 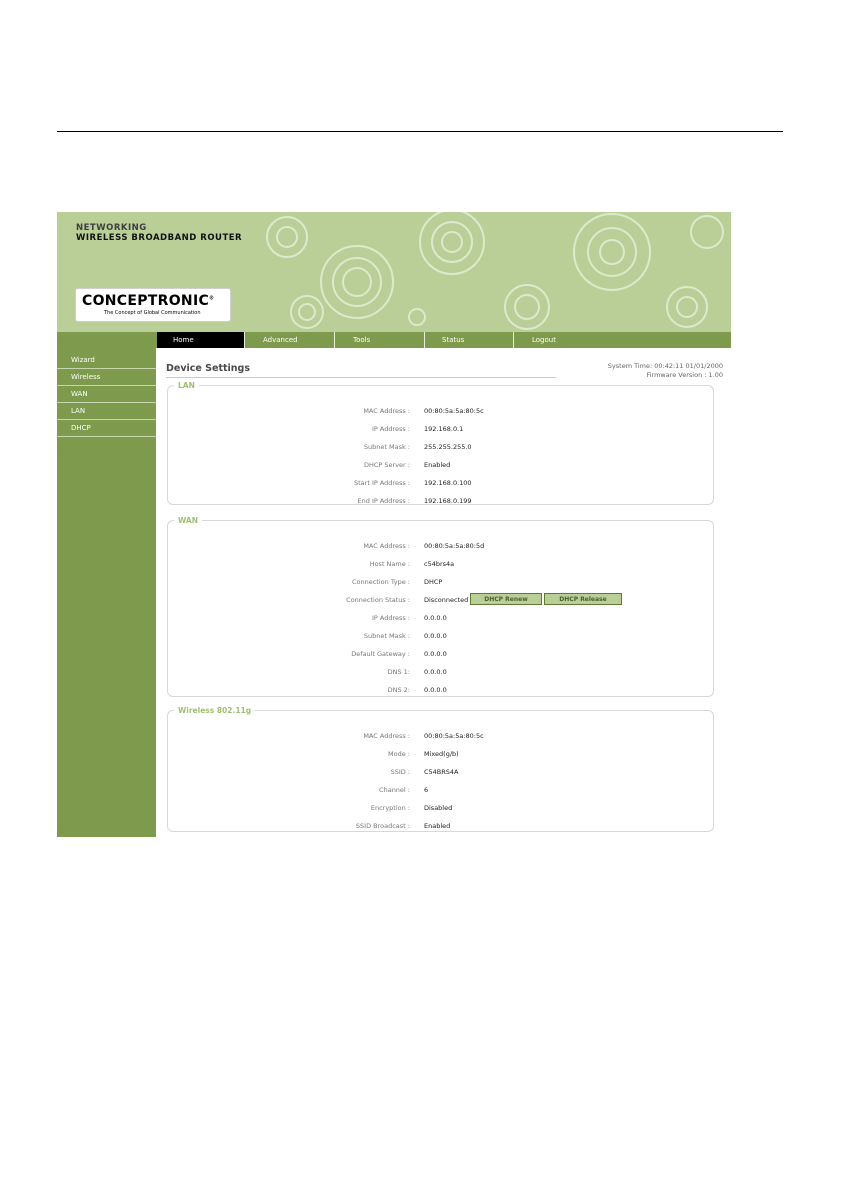 I want to click on field-label: End IP Address :, so click(x=383, y=501).